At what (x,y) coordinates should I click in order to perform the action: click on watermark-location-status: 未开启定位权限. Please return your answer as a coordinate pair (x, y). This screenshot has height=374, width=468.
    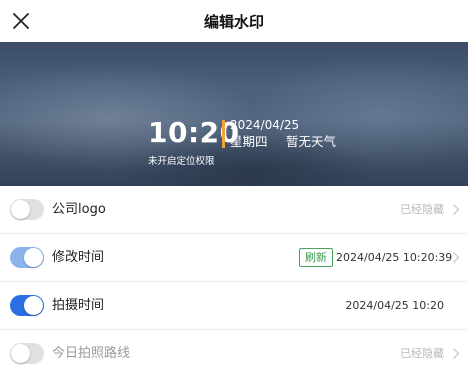
    Looking at the image, I should click on (181, 161).